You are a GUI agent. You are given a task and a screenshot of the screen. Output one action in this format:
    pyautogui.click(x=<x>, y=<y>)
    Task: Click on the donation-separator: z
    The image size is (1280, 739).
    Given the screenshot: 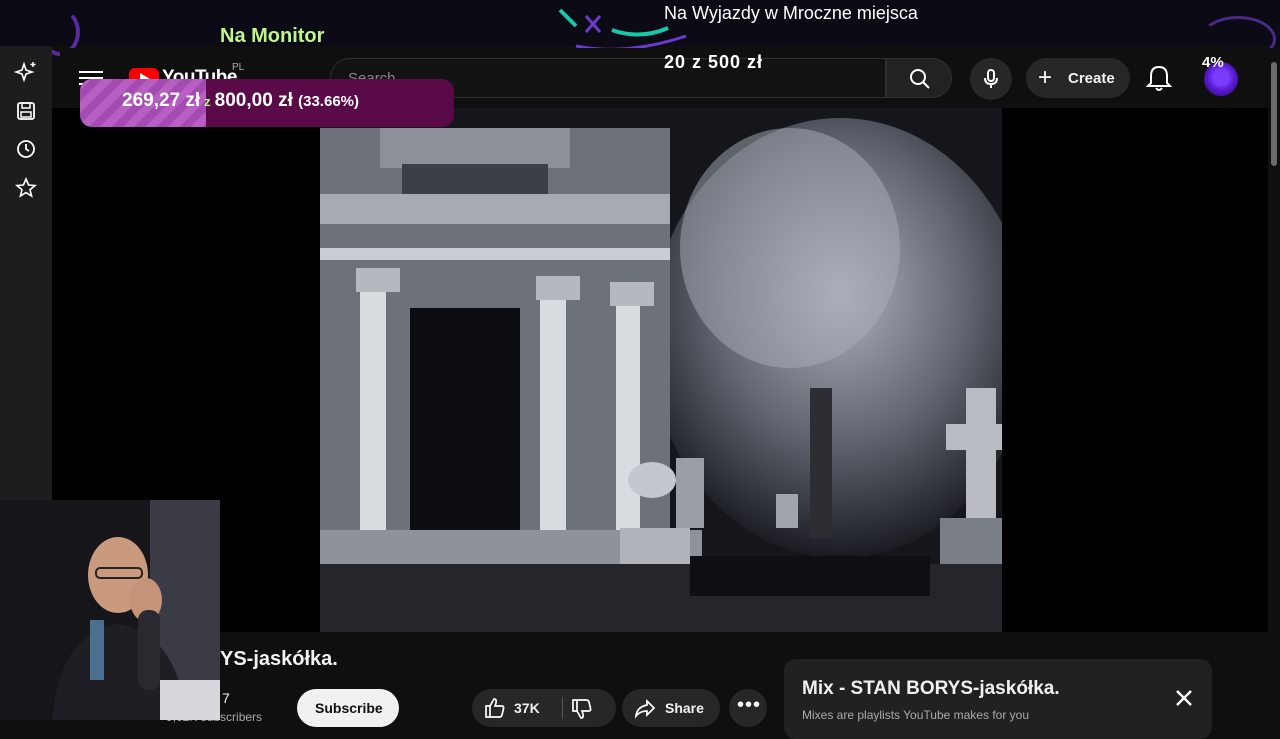 What is the action you would take?
    pyautogui.click(x=207, y=101)
    